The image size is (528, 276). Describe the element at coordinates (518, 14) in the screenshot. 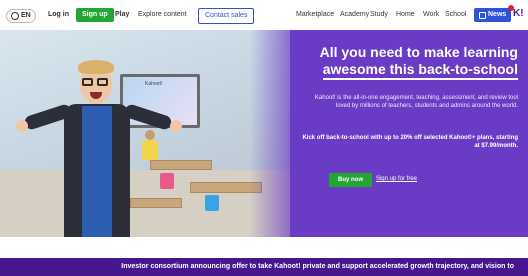

I see `kahoot-logo: K!` at that location.